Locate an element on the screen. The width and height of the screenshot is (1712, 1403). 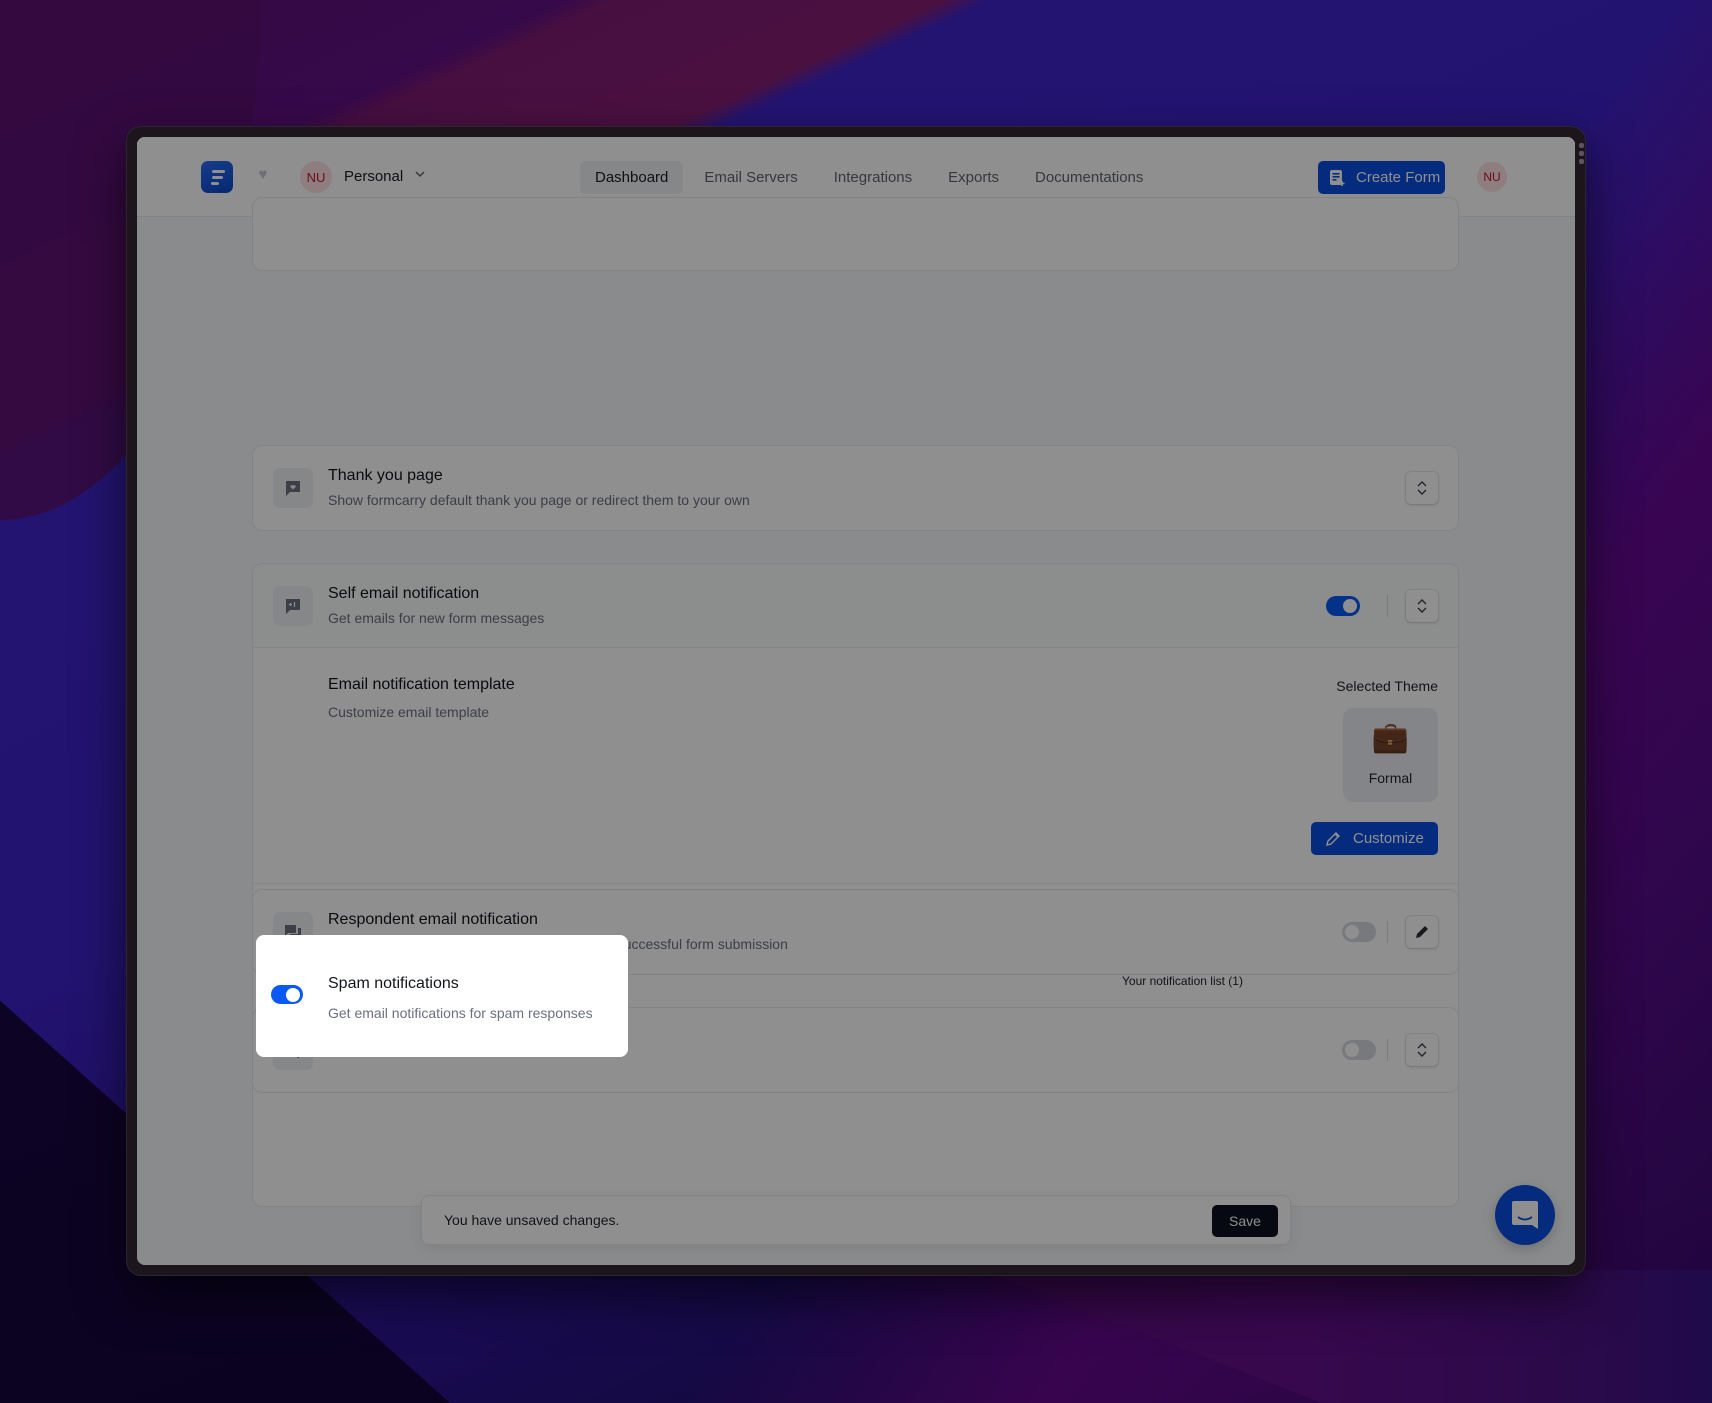
wallpaper-shape is located at coordinates (1346, 1336).